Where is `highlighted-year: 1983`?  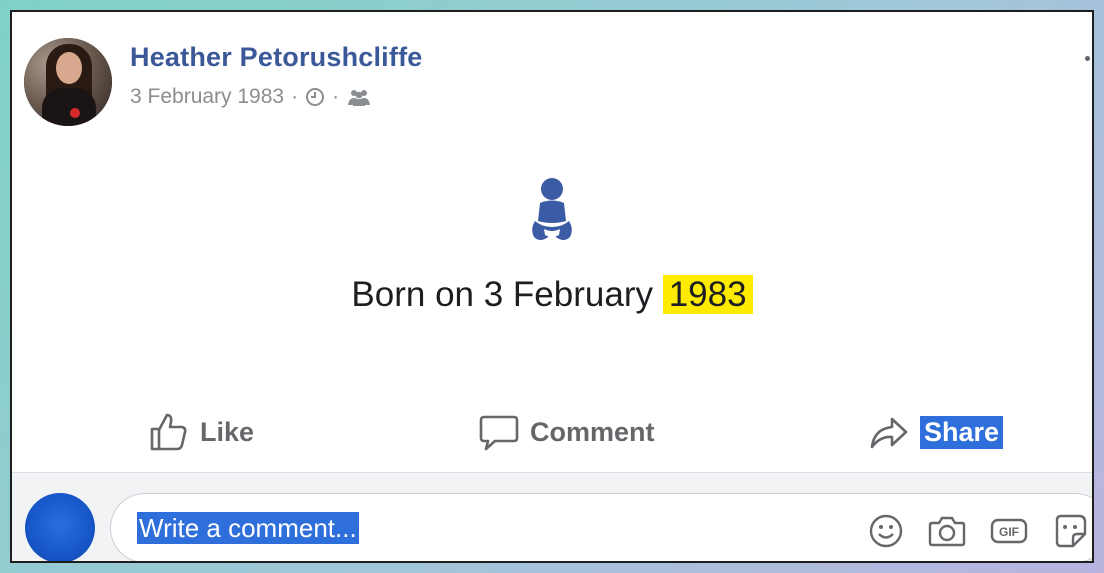 highlighted-year: 1983 is located at coordinates (707, 294).